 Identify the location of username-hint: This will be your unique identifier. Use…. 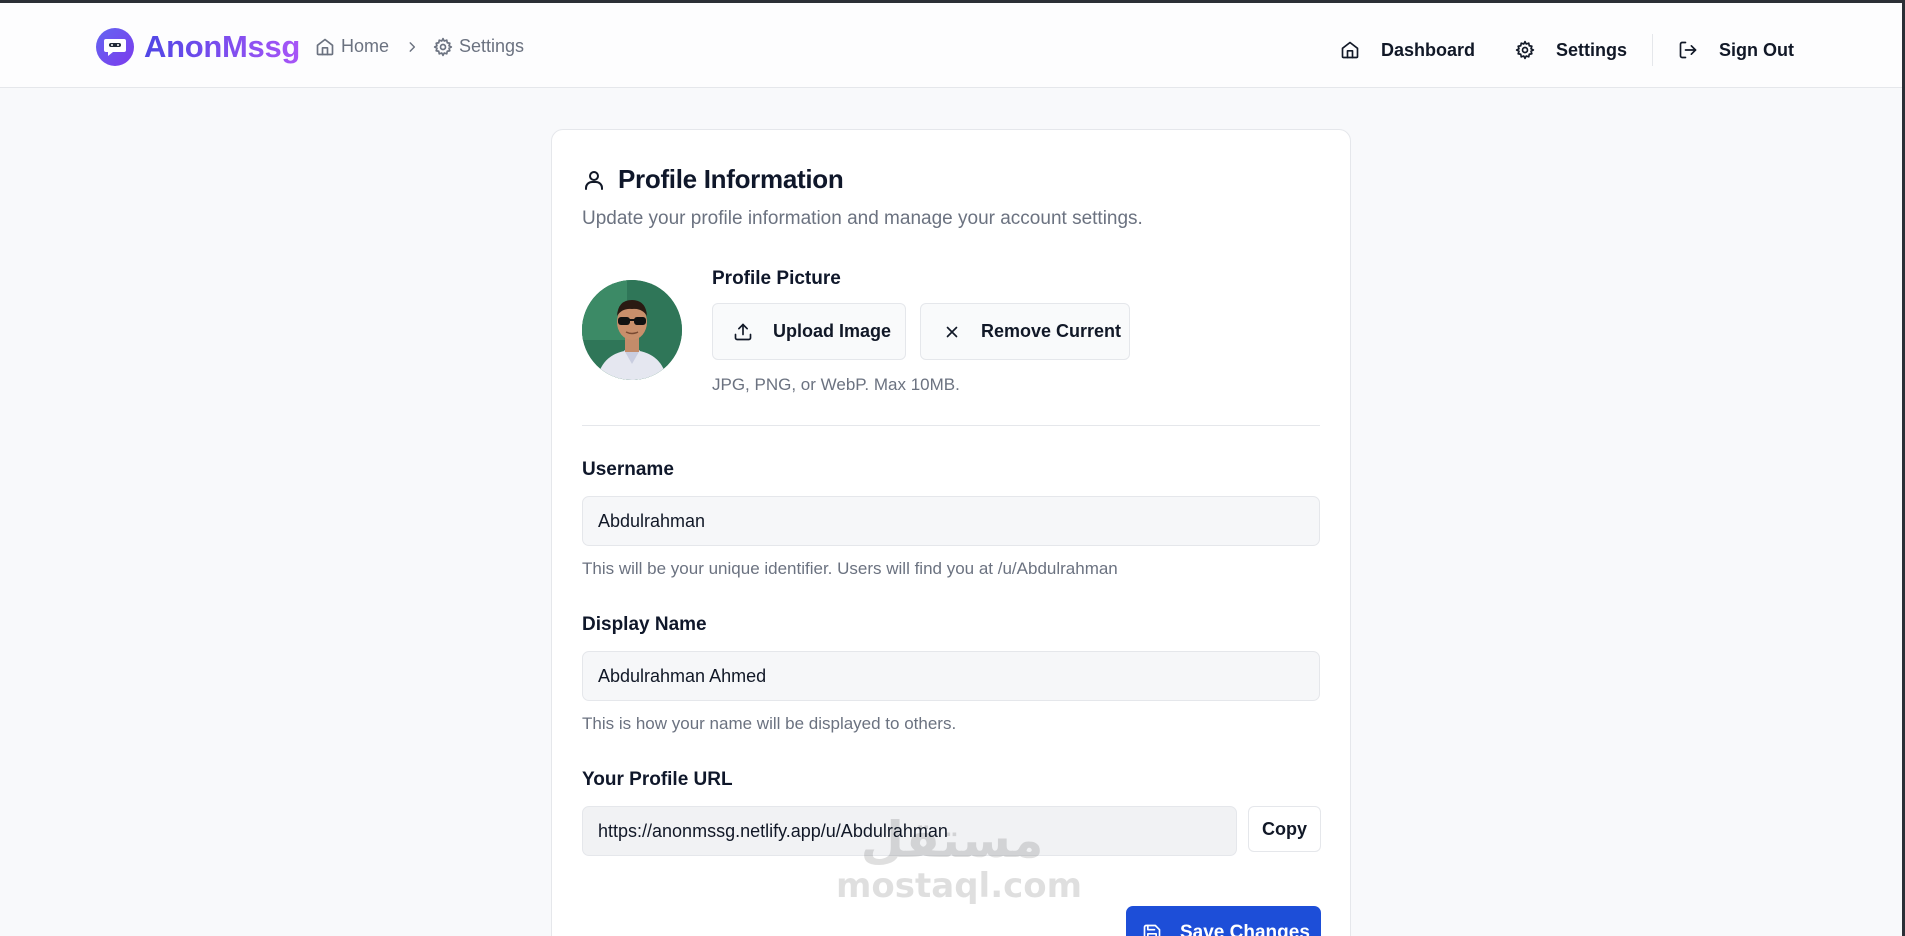
(850, 568).